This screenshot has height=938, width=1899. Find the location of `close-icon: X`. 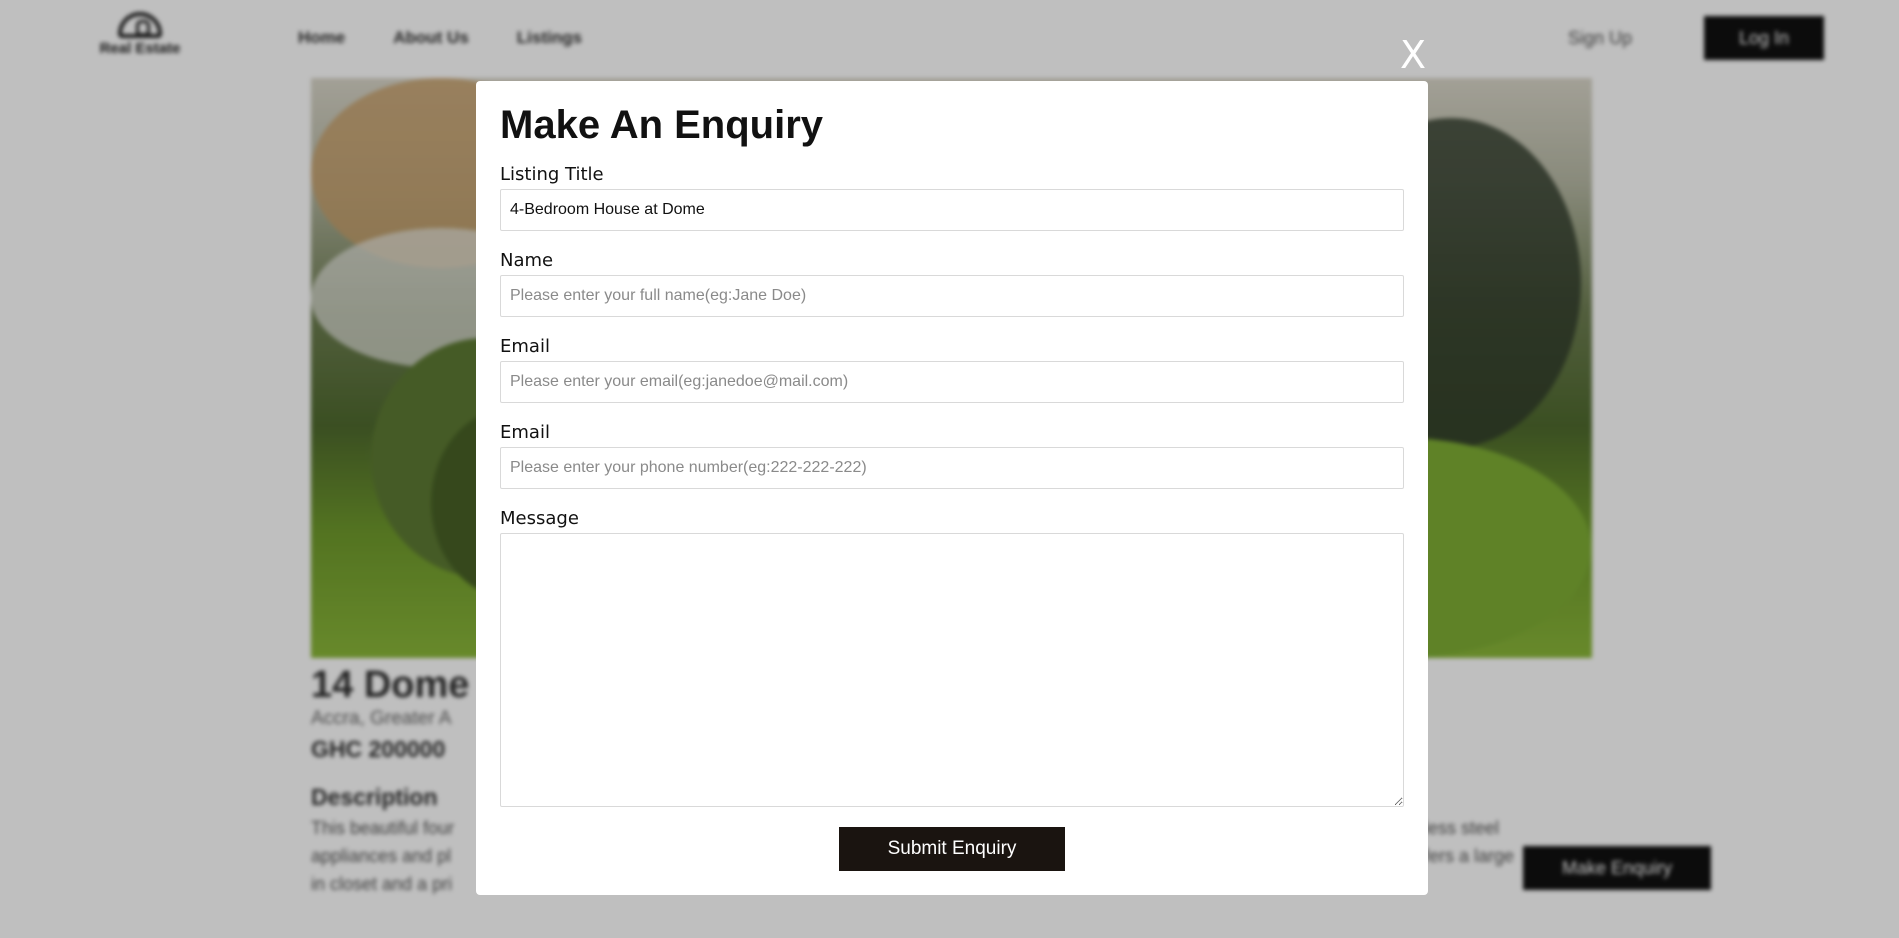

close-icon: X is located at coordinates (1413, 55).